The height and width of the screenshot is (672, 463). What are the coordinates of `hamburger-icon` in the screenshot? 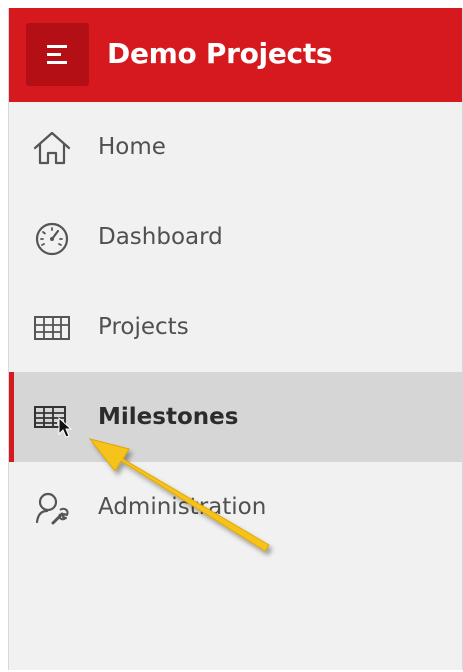 It's located at (57, 54).